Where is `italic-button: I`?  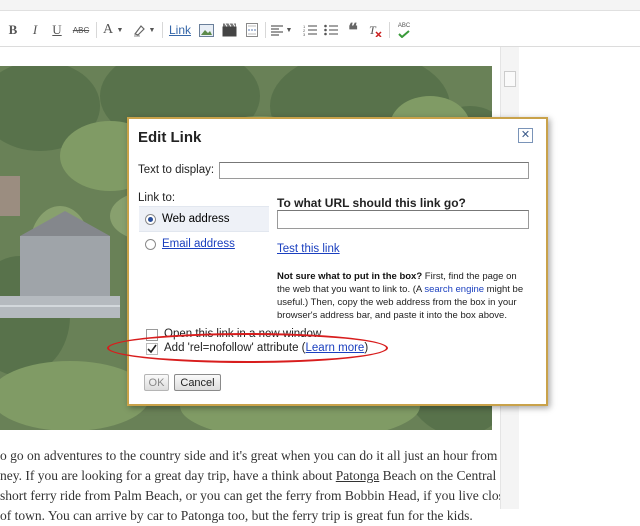 italic-button: I is located at coordinates (35, 30).